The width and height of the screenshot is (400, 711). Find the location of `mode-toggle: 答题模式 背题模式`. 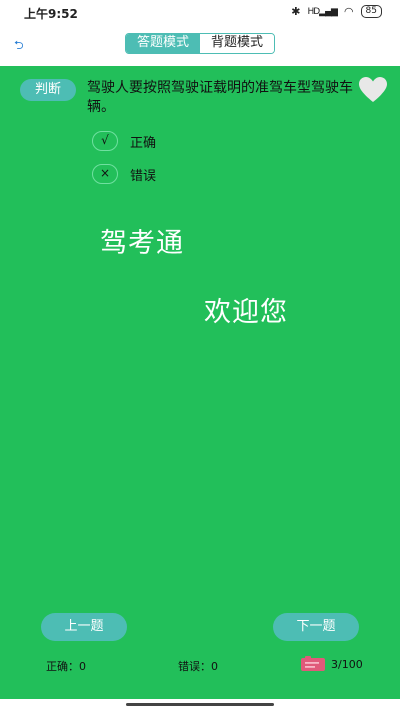

mode-toggle: 答题模式 背题模式 is located at coordinates (200, 43).